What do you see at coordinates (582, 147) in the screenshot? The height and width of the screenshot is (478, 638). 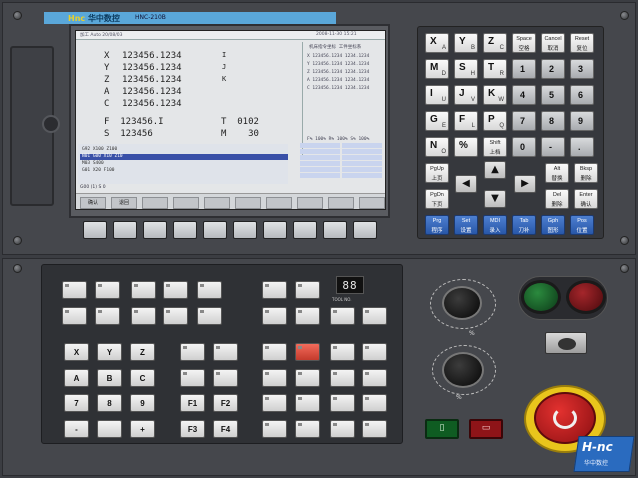 I see `key-.: .` at bounding box center [582, 147].